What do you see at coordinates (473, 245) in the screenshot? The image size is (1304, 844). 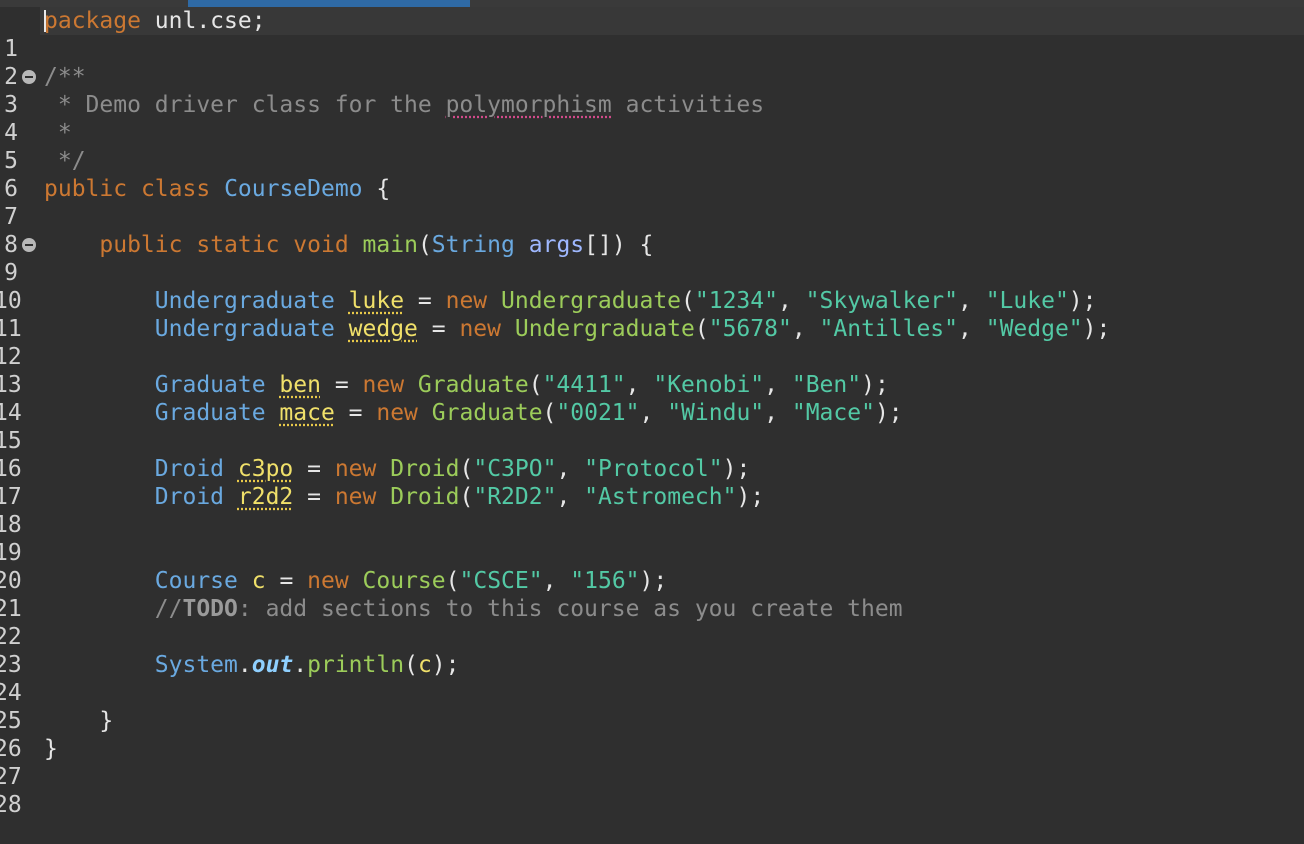 I see `type-name: String` at bounding box center [473, 245].